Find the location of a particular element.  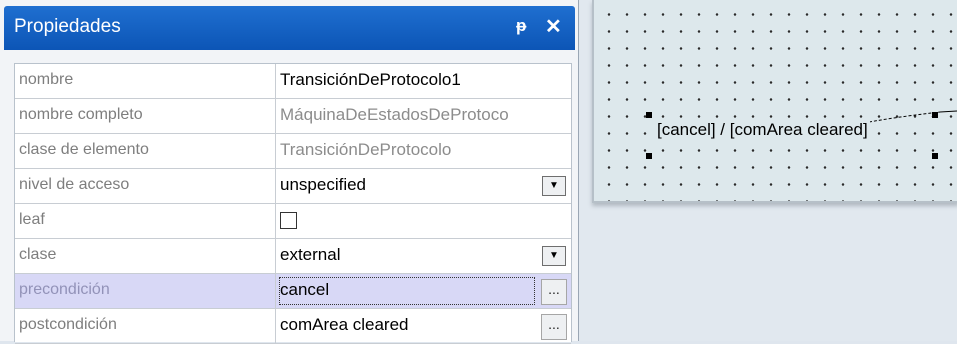

property-value-field: TransiciónDeProtocolo is located at coordinates (422, 151).